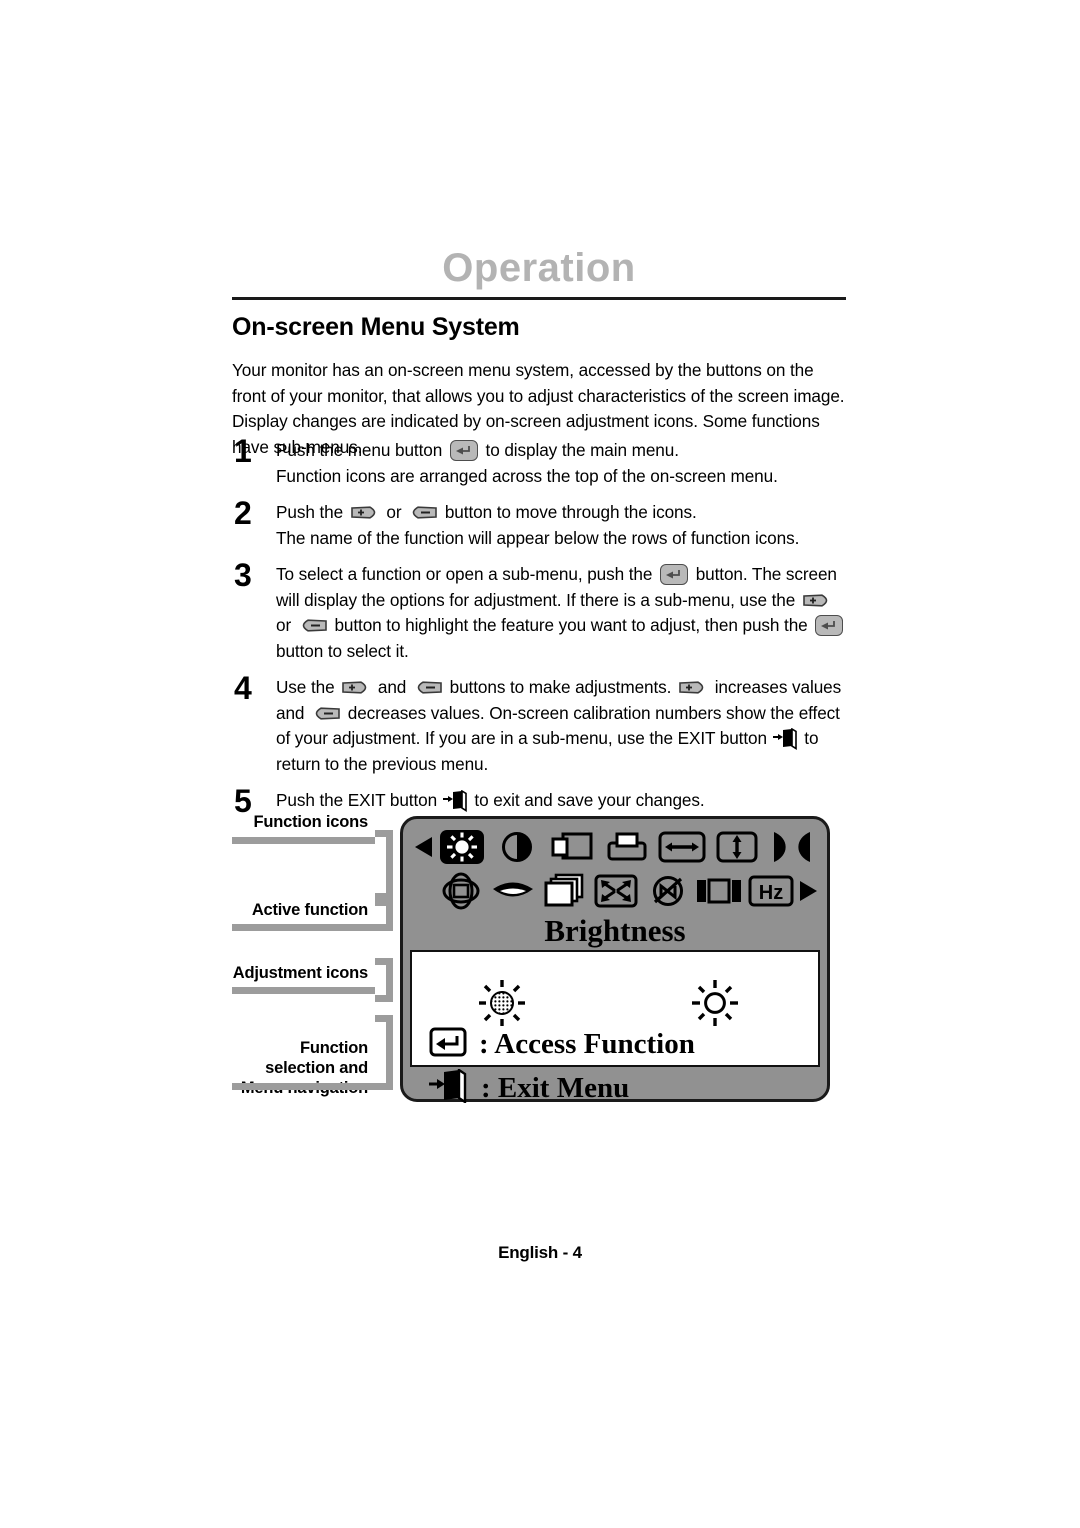  I want to click on header-divider, so click(539, 298).